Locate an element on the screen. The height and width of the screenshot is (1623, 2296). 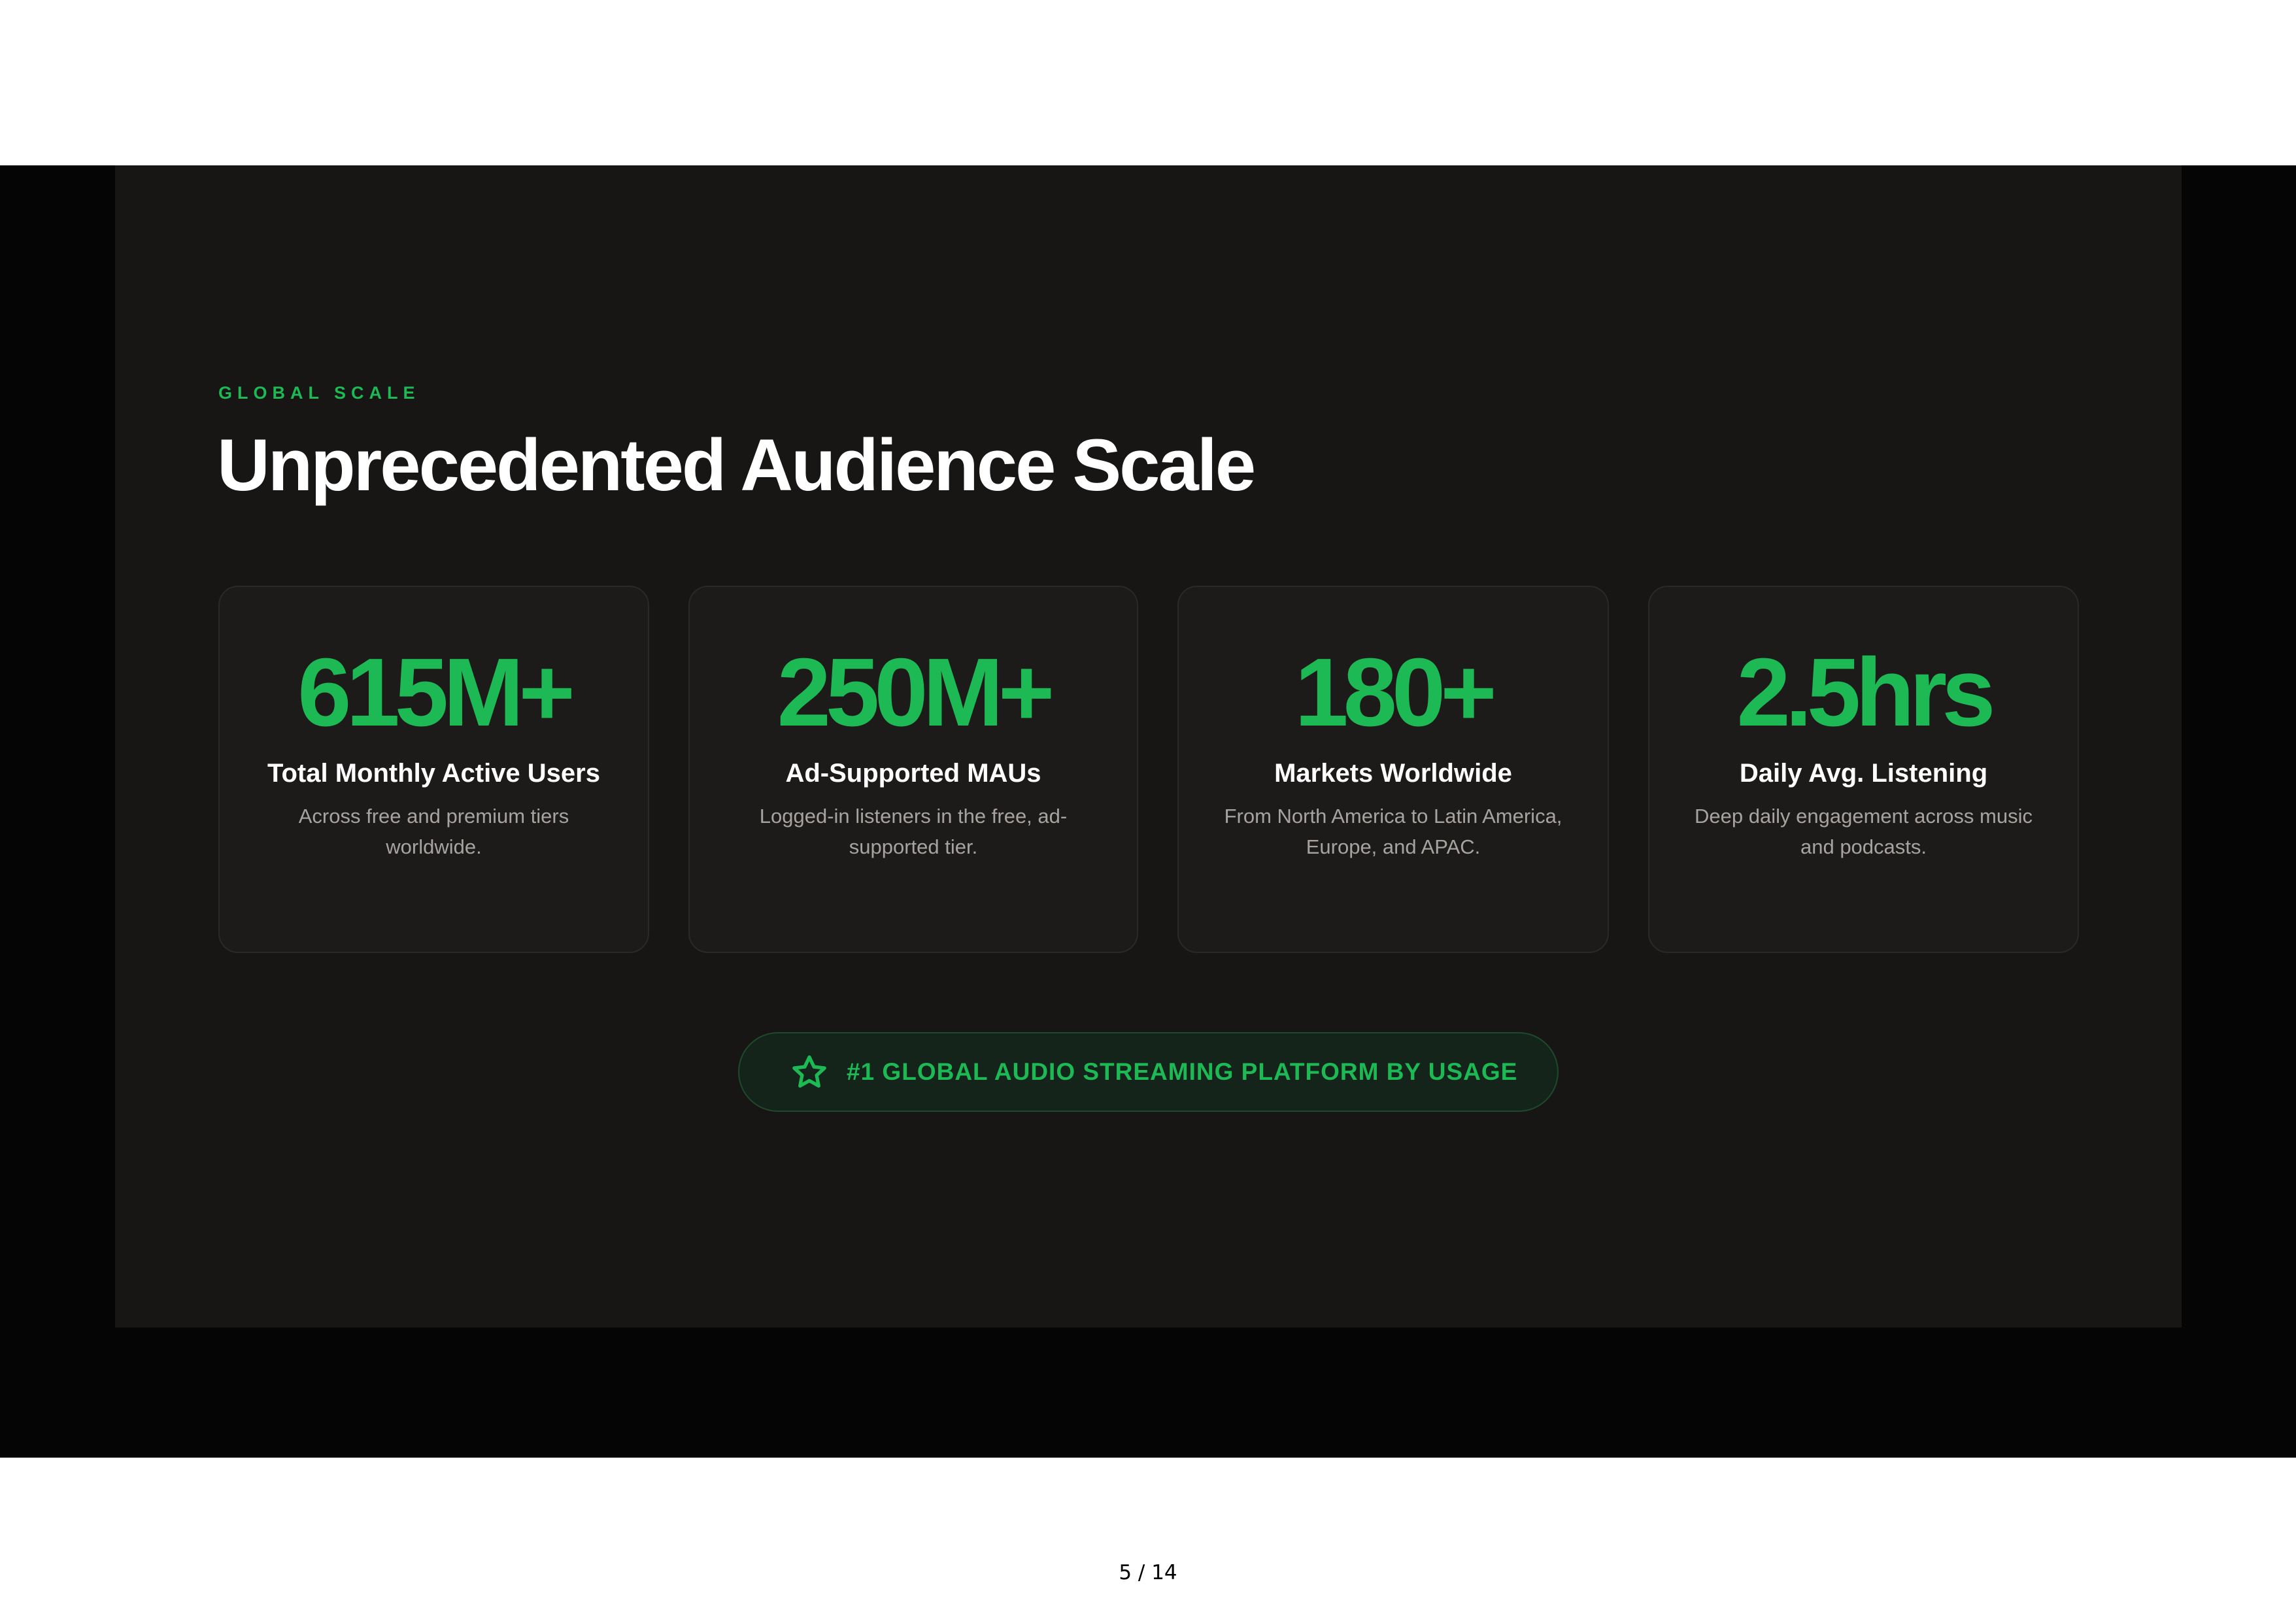
slide-title: Unprecedented Audience Scale is located at coordinates (736, 465).